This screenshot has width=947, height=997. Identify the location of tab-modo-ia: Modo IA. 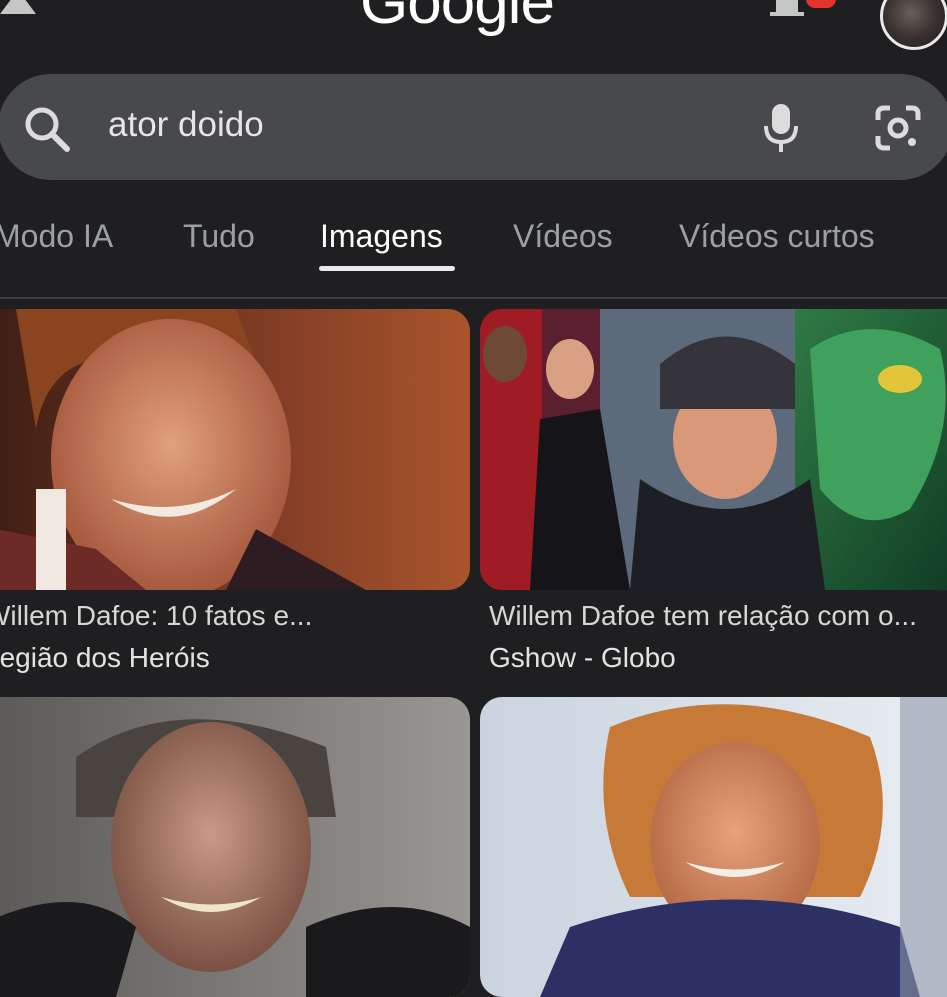
(56, 236).